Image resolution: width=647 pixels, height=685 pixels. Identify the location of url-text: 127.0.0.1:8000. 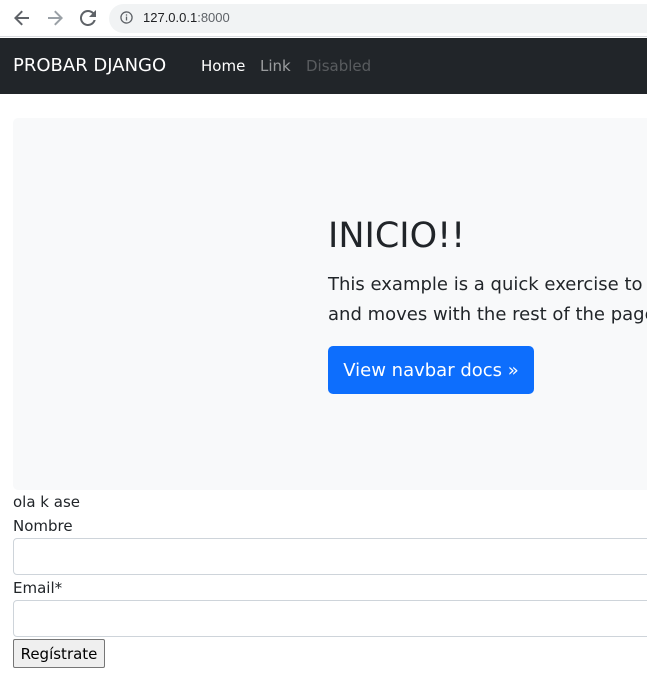
(186, 17).